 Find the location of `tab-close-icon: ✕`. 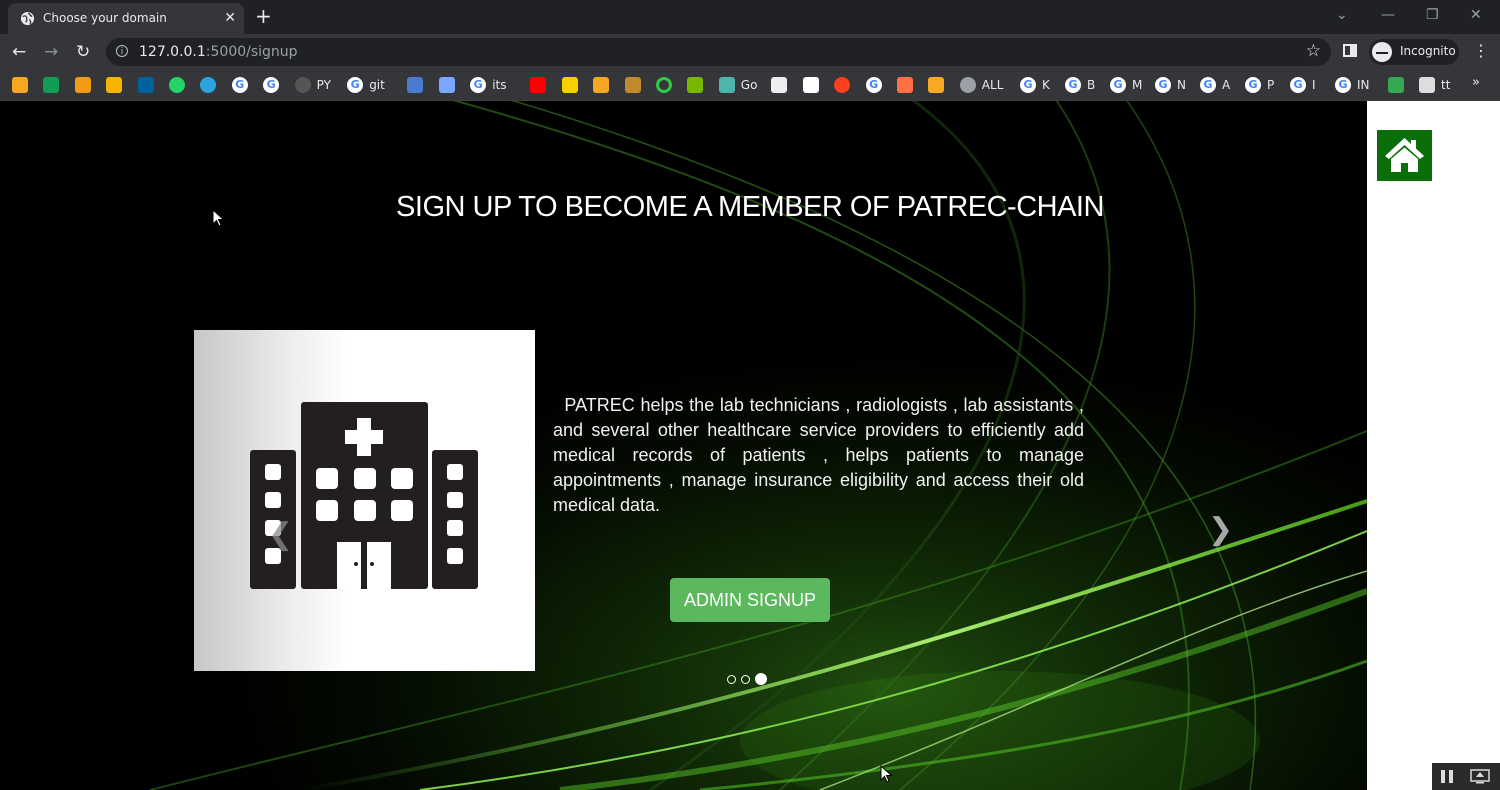

tab-close-icon: ✕ is located at coordinates (230, 18).